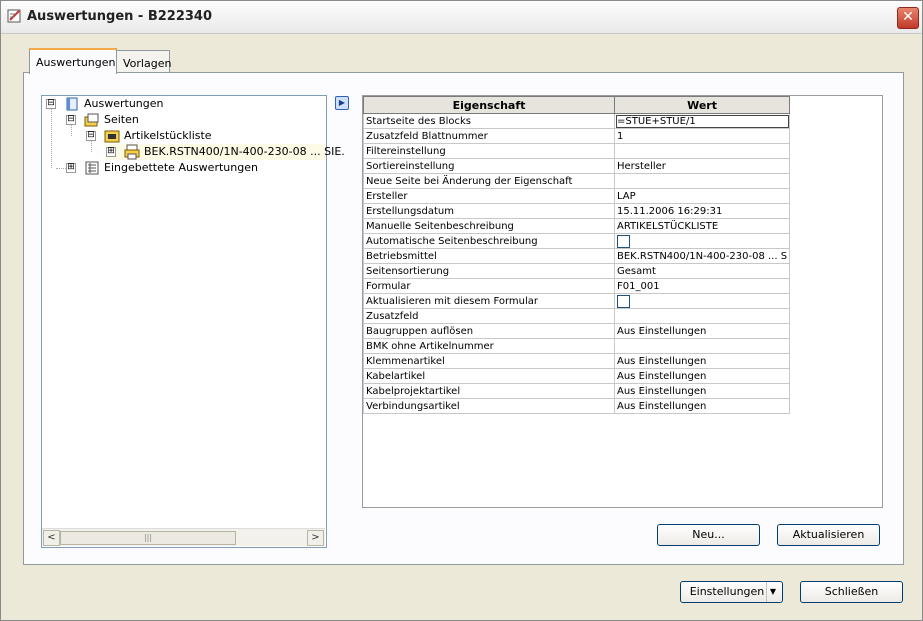 The image size is (923, 621). Describe the element at coordinates (181, 167) in the screenshot. I see `tree-item-label: Eingebettete Auswertungen` at that location.